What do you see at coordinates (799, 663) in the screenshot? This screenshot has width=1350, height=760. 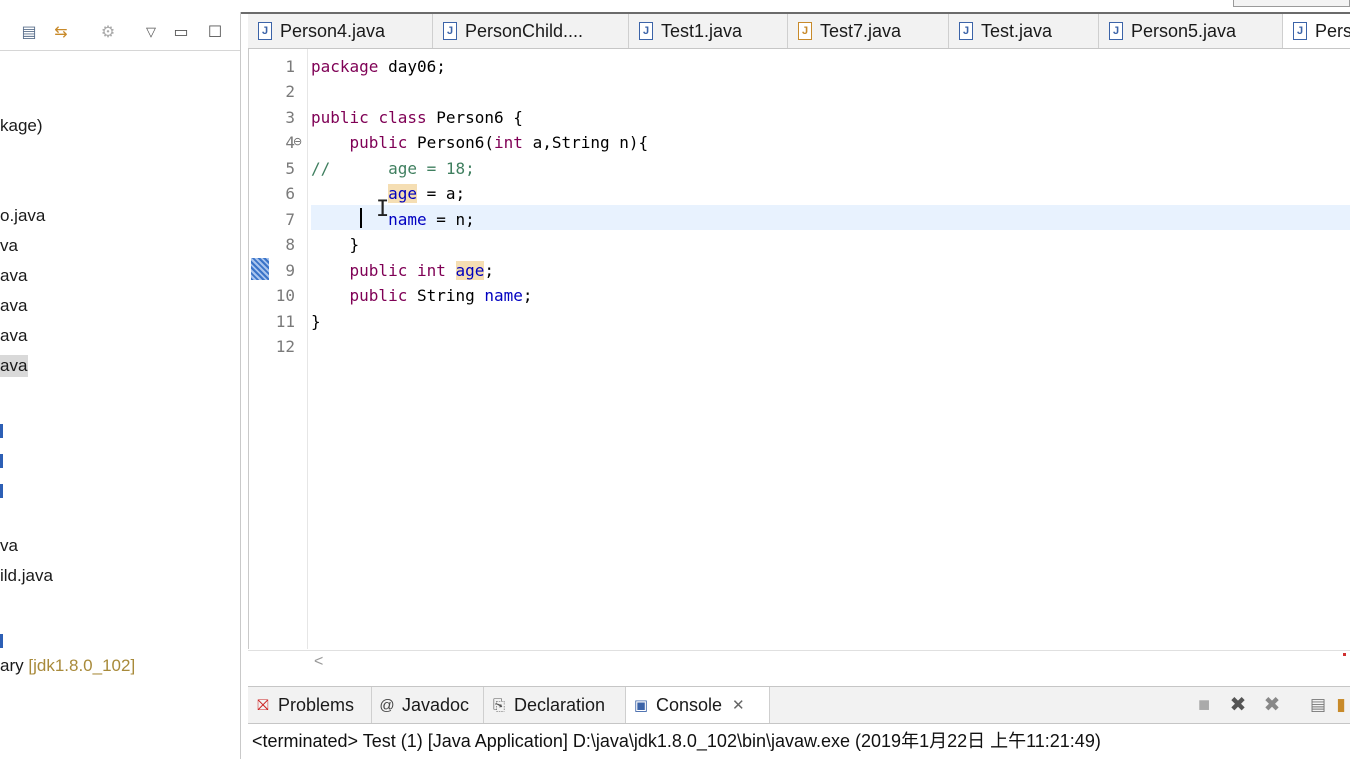 I see `horizontal-scrollbar: <` at bounding box center [799, 663].